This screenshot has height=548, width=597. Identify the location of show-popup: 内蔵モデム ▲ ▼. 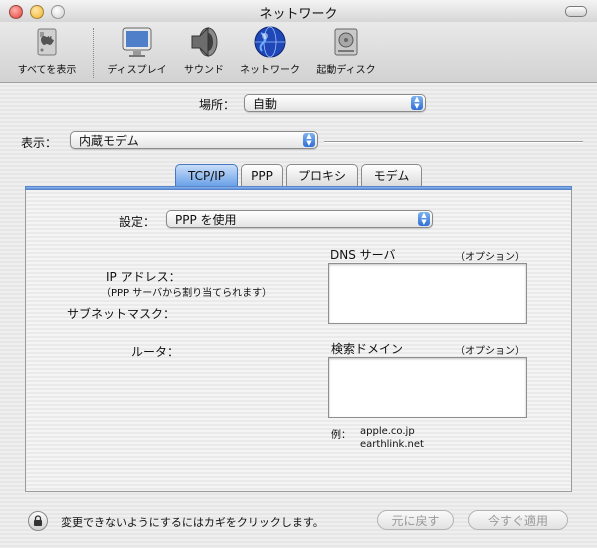
(194, 140).